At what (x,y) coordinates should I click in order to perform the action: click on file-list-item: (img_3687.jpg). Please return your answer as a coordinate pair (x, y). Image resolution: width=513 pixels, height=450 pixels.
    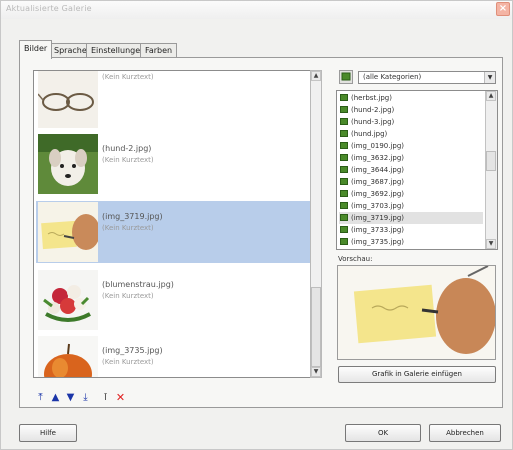
    Looking at the image, I should click on (411, 182).